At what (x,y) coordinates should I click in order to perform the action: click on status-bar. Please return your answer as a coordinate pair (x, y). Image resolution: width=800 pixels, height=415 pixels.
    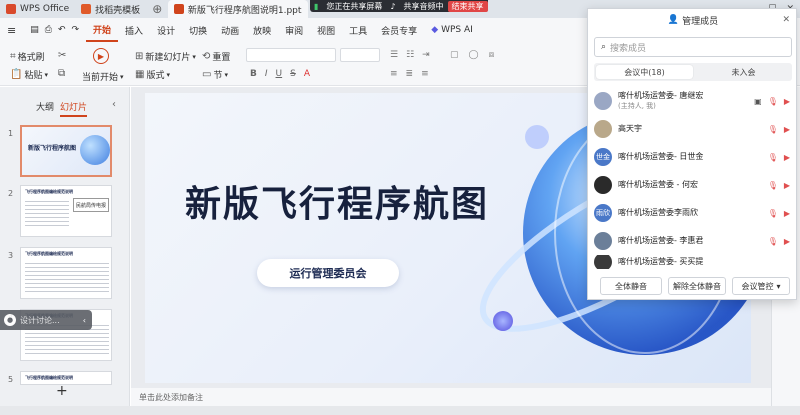
    Looking at the image, I should click on (400, 410).